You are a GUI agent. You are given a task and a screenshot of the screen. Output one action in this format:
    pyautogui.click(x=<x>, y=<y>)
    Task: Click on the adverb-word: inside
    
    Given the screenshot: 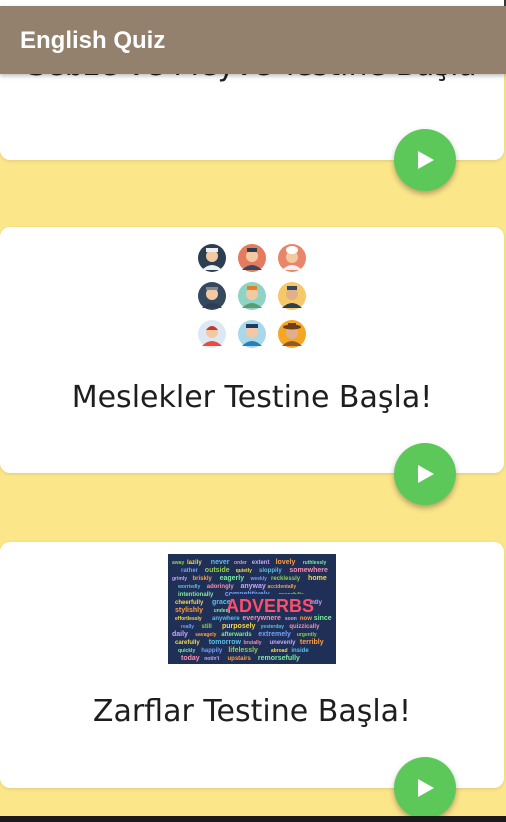 What is the action you would take?
    pyautogui.click(x=300, y=651)
    